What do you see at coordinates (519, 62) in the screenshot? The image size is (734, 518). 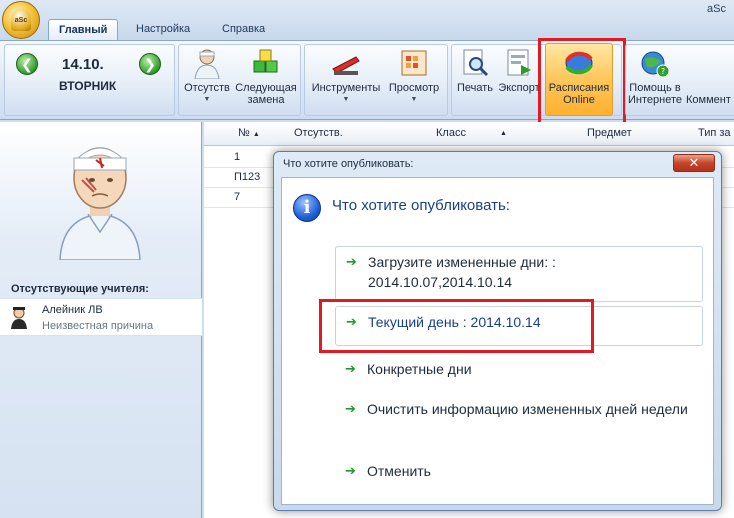 I see `export-icon` at bounding box center [519, 62].